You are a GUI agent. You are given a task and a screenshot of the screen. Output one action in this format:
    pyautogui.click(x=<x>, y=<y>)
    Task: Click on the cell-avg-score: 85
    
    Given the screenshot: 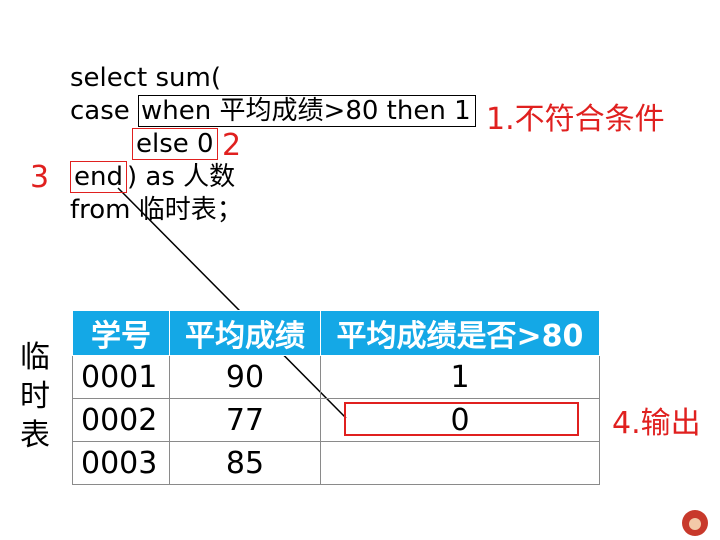 What is the action you would take?
    pyautogui.click(x=245, y=463)
    